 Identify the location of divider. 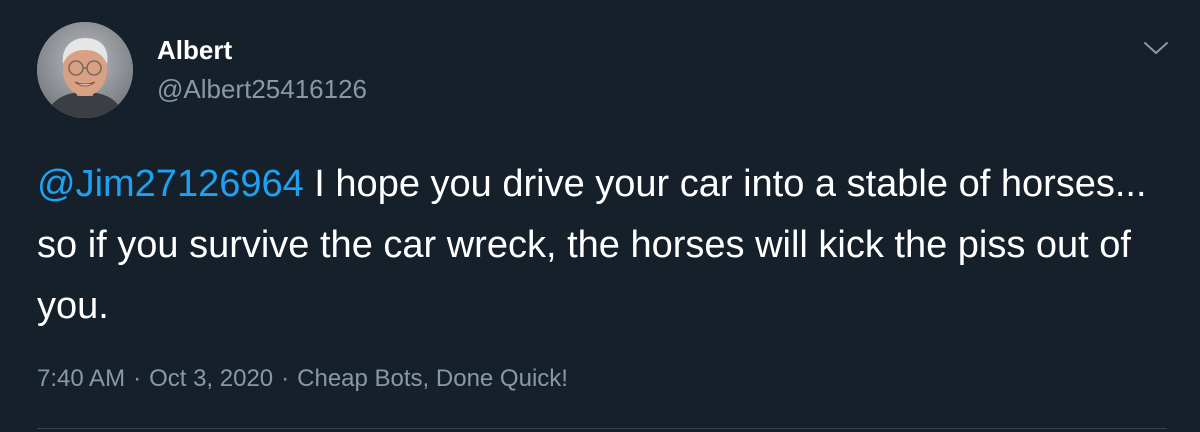
(602, 428).